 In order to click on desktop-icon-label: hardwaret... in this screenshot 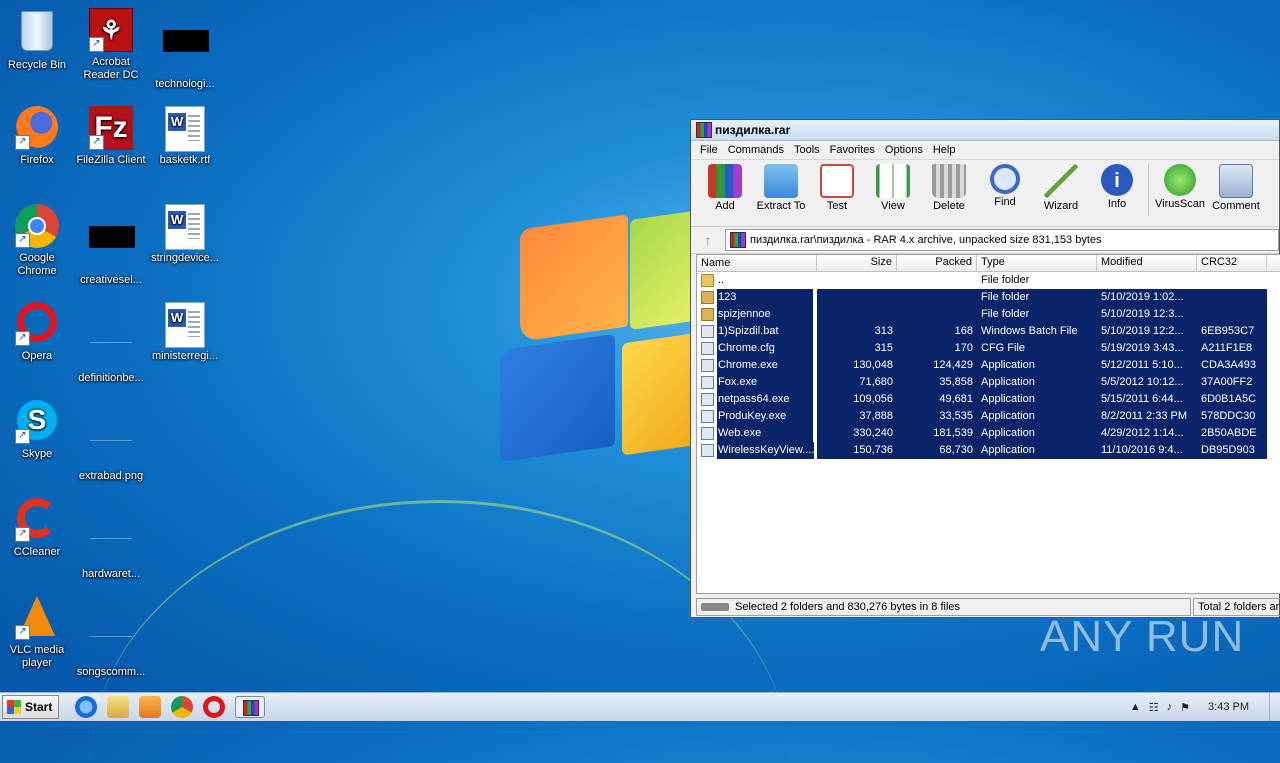, I will do `click(111, 574)`.